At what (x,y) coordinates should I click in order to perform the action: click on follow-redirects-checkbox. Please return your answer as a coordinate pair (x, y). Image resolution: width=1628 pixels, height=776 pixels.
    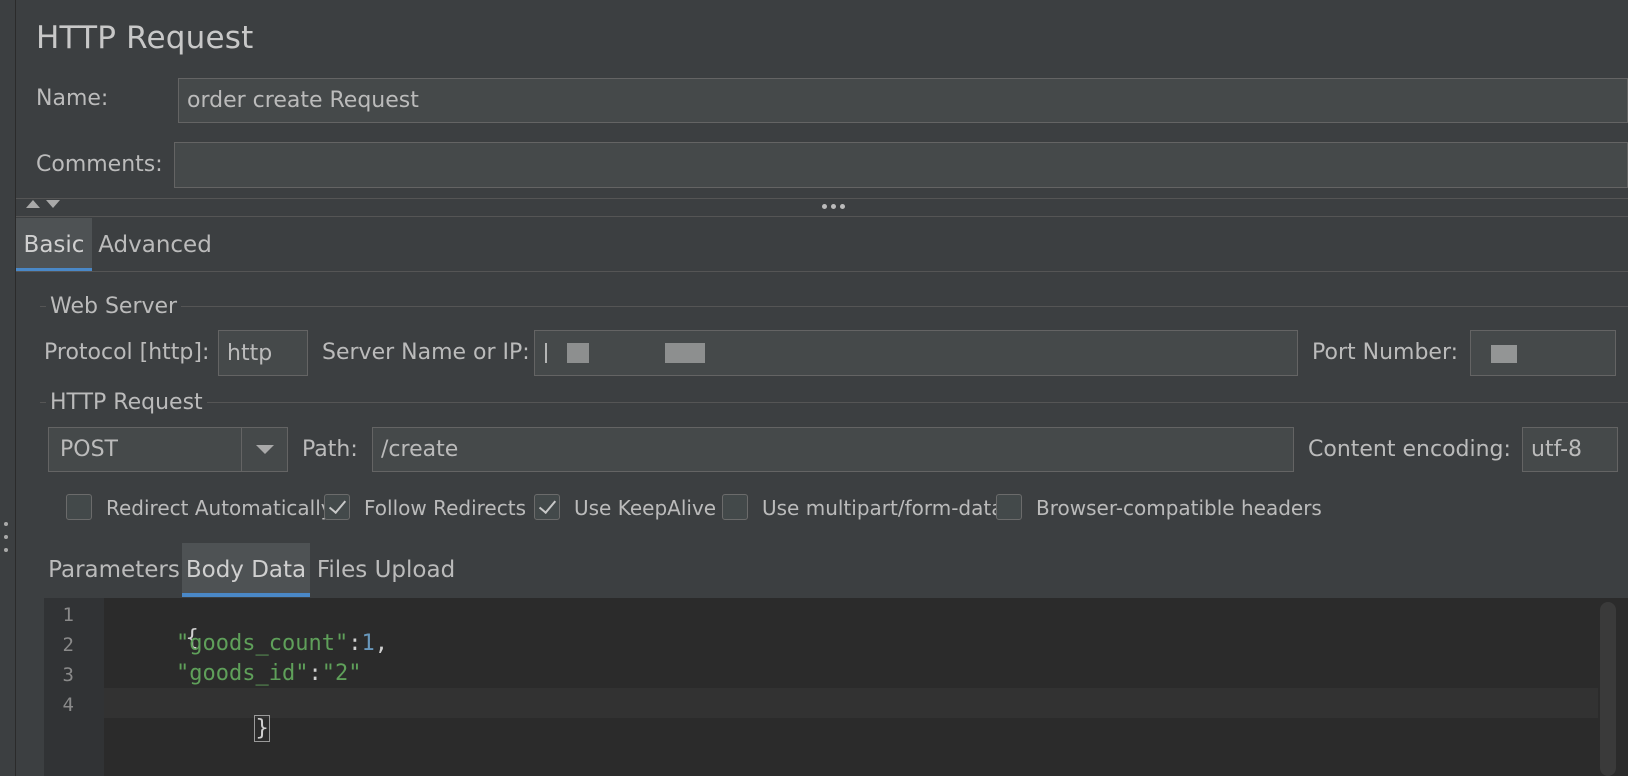
    Looking at the image, I should click on (337, 507).